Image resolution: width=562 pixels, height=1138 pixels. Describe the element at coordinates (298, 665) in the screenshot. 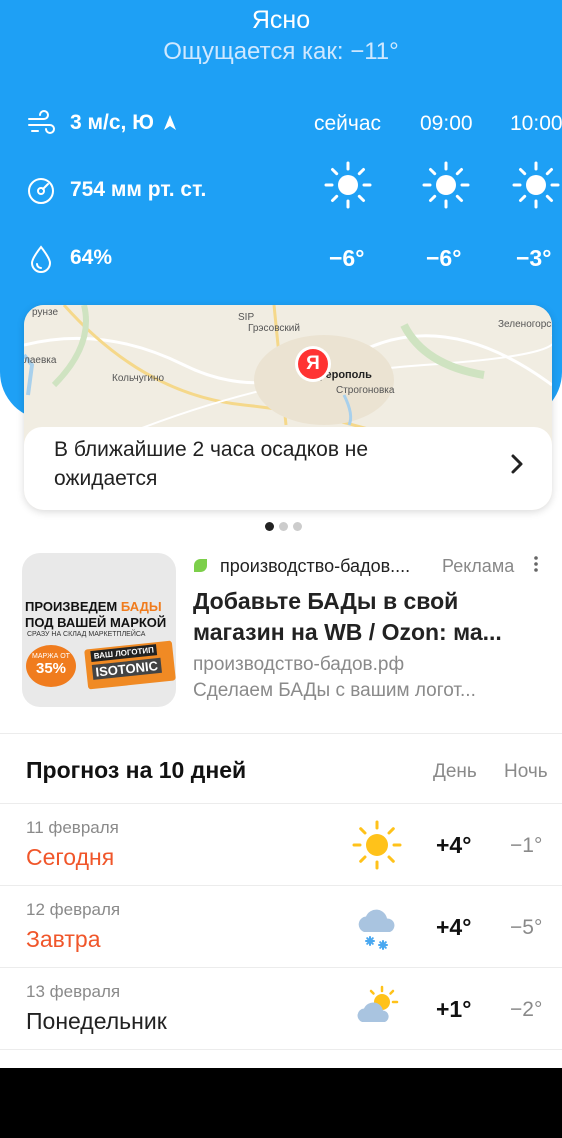

I see `ad-url: производство-бадов.рф` at that location.